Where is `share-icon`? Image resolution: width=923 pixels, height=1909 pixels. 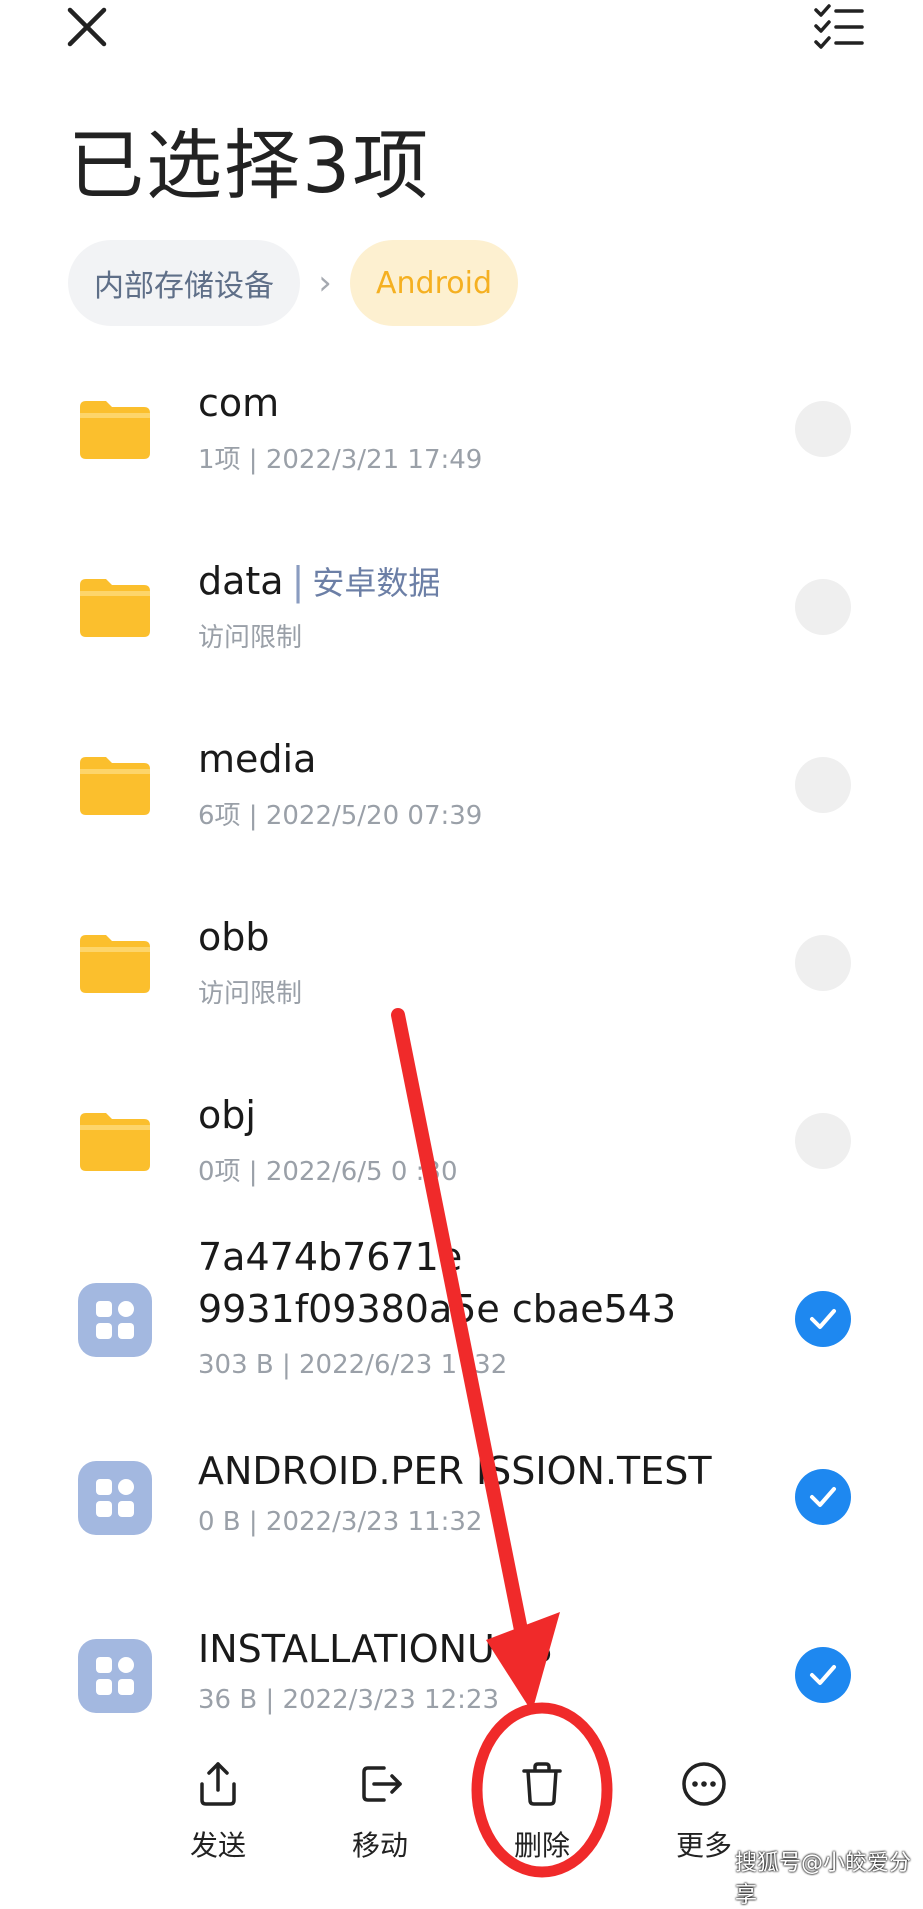
share-icon is located at coordinates (218, 1784).